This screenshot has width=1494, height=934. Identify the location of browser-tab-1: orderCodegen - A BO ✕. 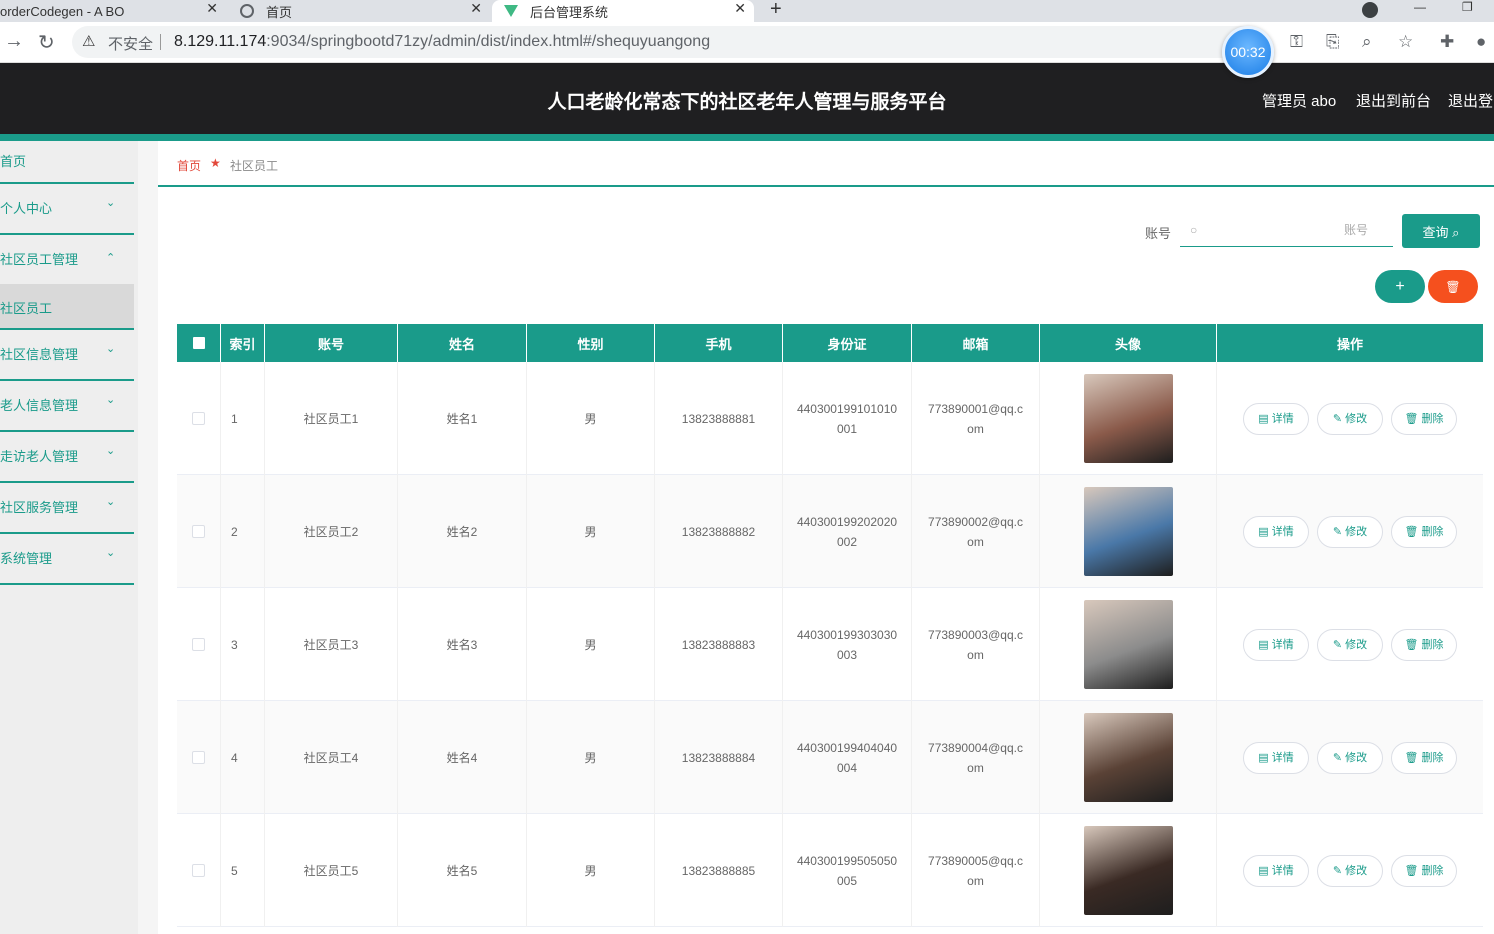
(113, 11).